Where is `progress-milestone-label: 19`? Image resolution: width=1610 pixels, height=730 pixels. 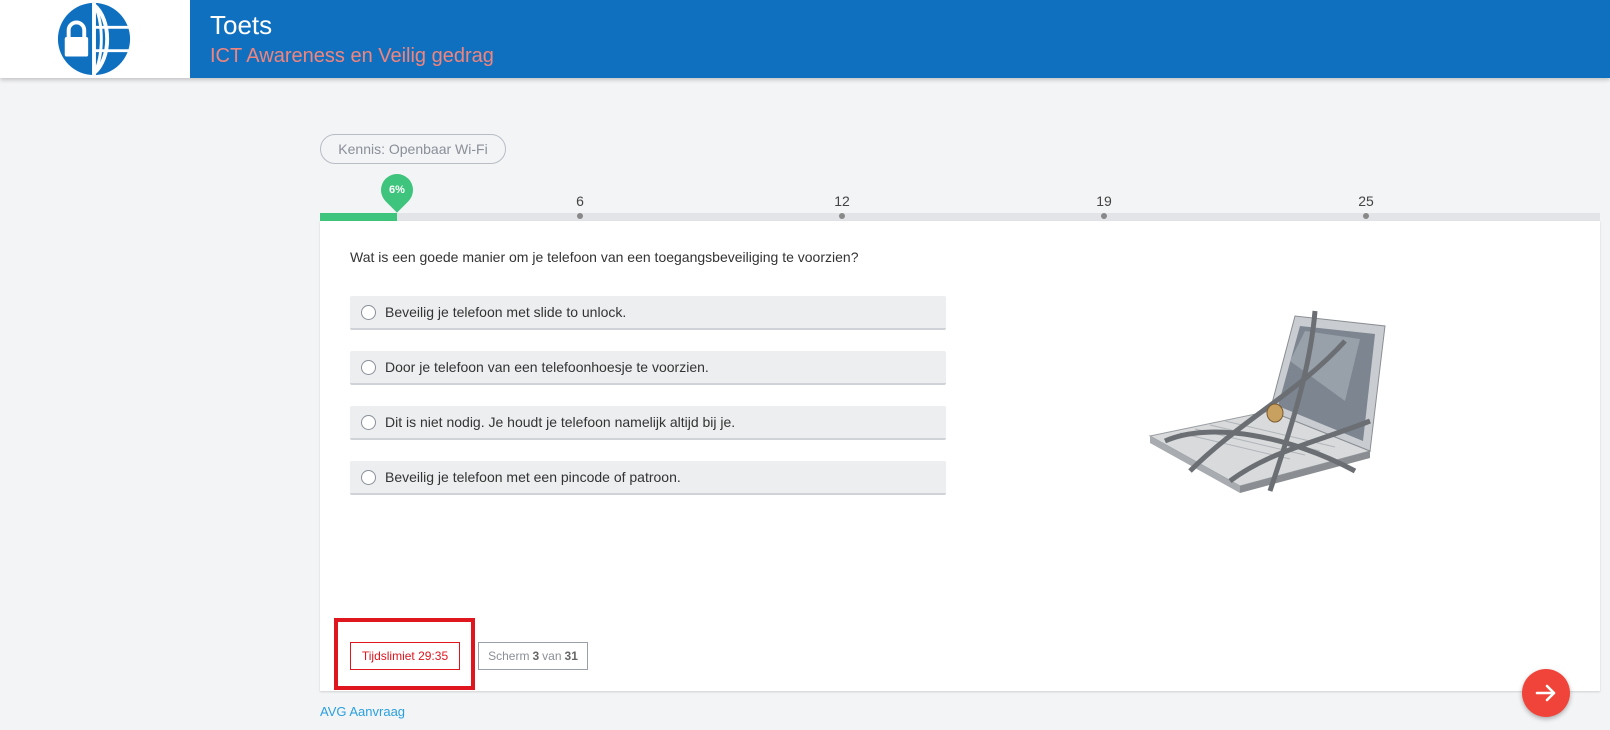
progress-milestone-label: 19 is located at coordinates (1104, 201).